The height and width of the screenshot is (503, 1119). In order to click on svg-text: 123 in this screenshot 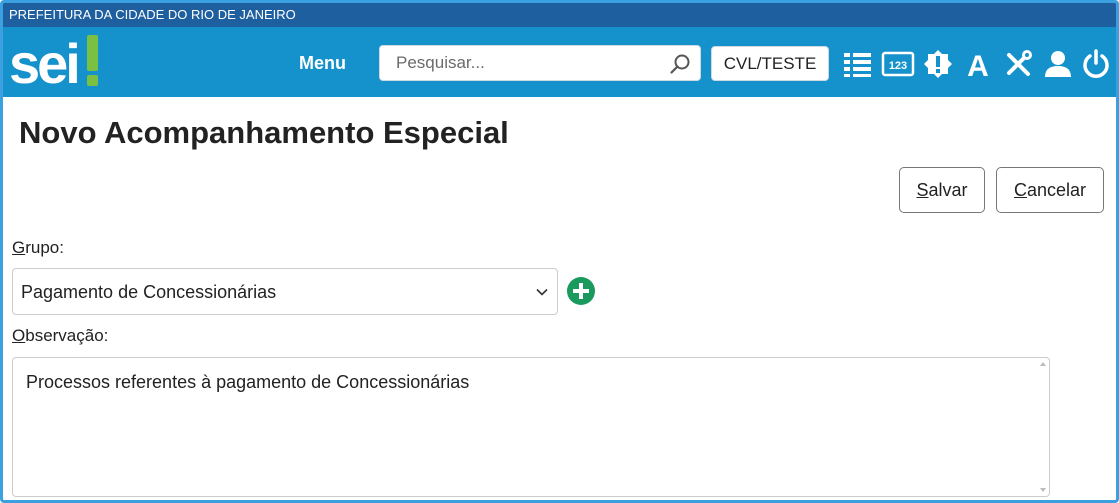, I will do `click(898, 66)`.